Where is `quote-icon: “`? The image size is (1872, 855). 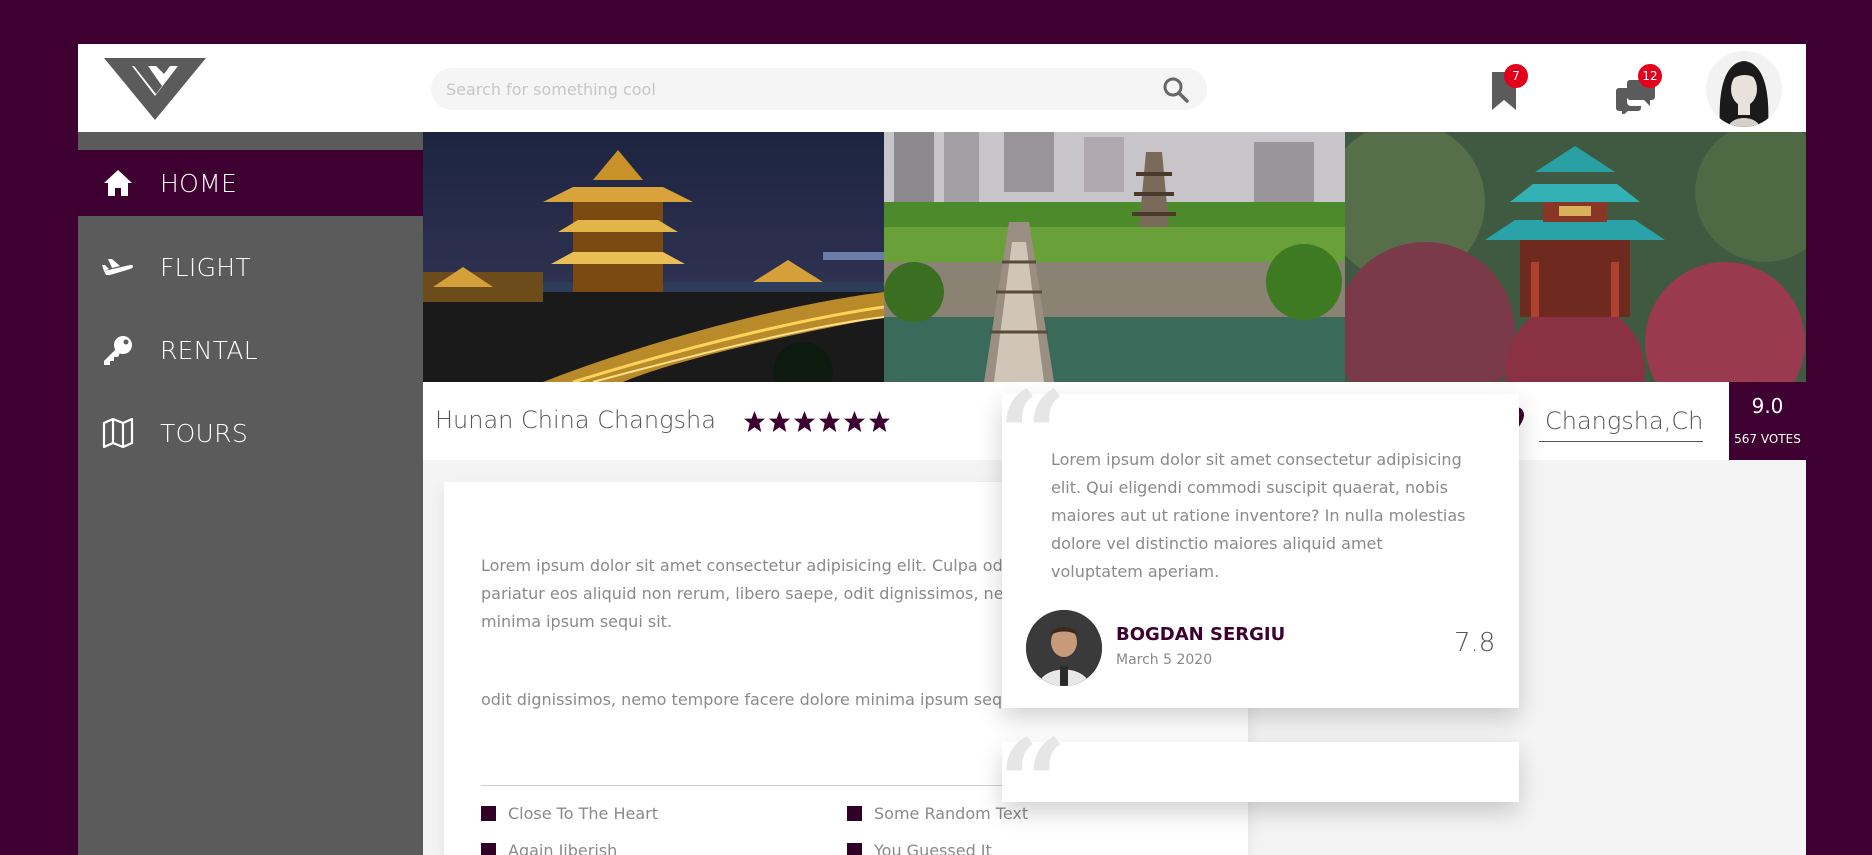
quote-icon: “ is located at coordinates (1033, 783).